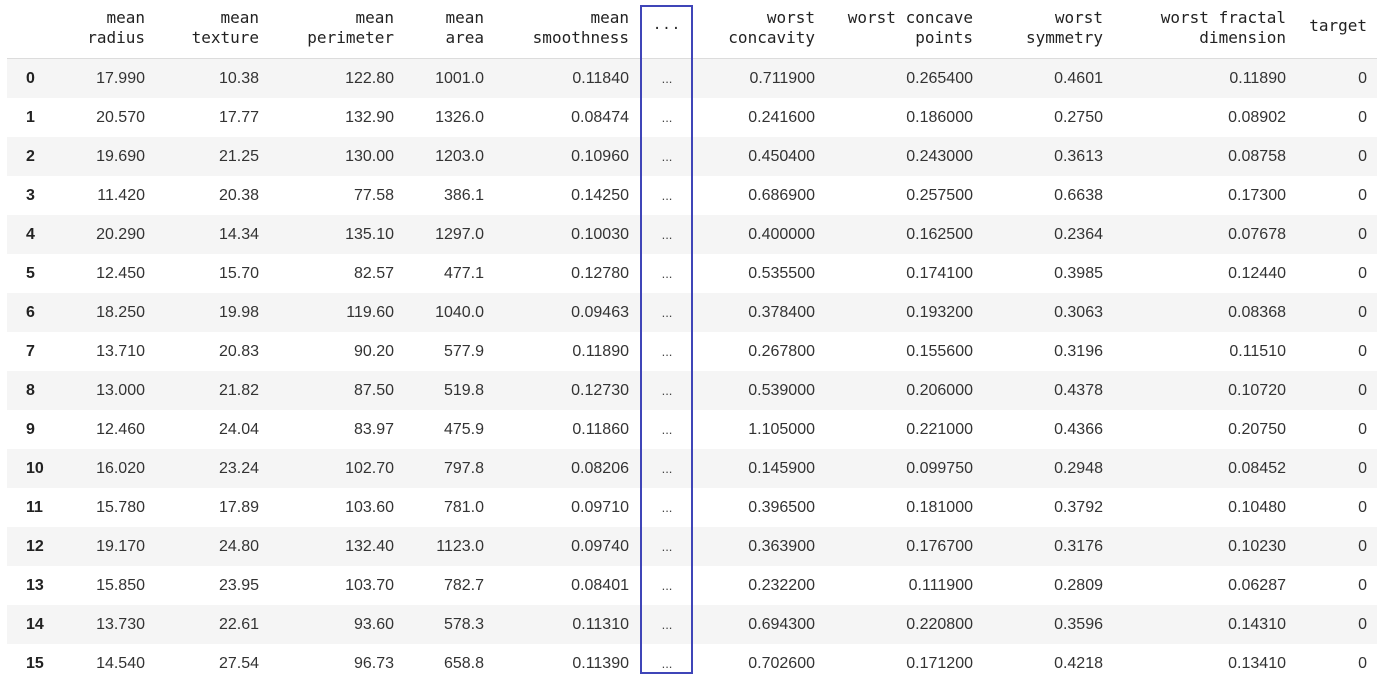 This screenshot has width=1377, height=683. What do you see at coordinates (904, 546) in the screenshot?
I see `table-cell: 0.176700` at bounding box center [904, 546].